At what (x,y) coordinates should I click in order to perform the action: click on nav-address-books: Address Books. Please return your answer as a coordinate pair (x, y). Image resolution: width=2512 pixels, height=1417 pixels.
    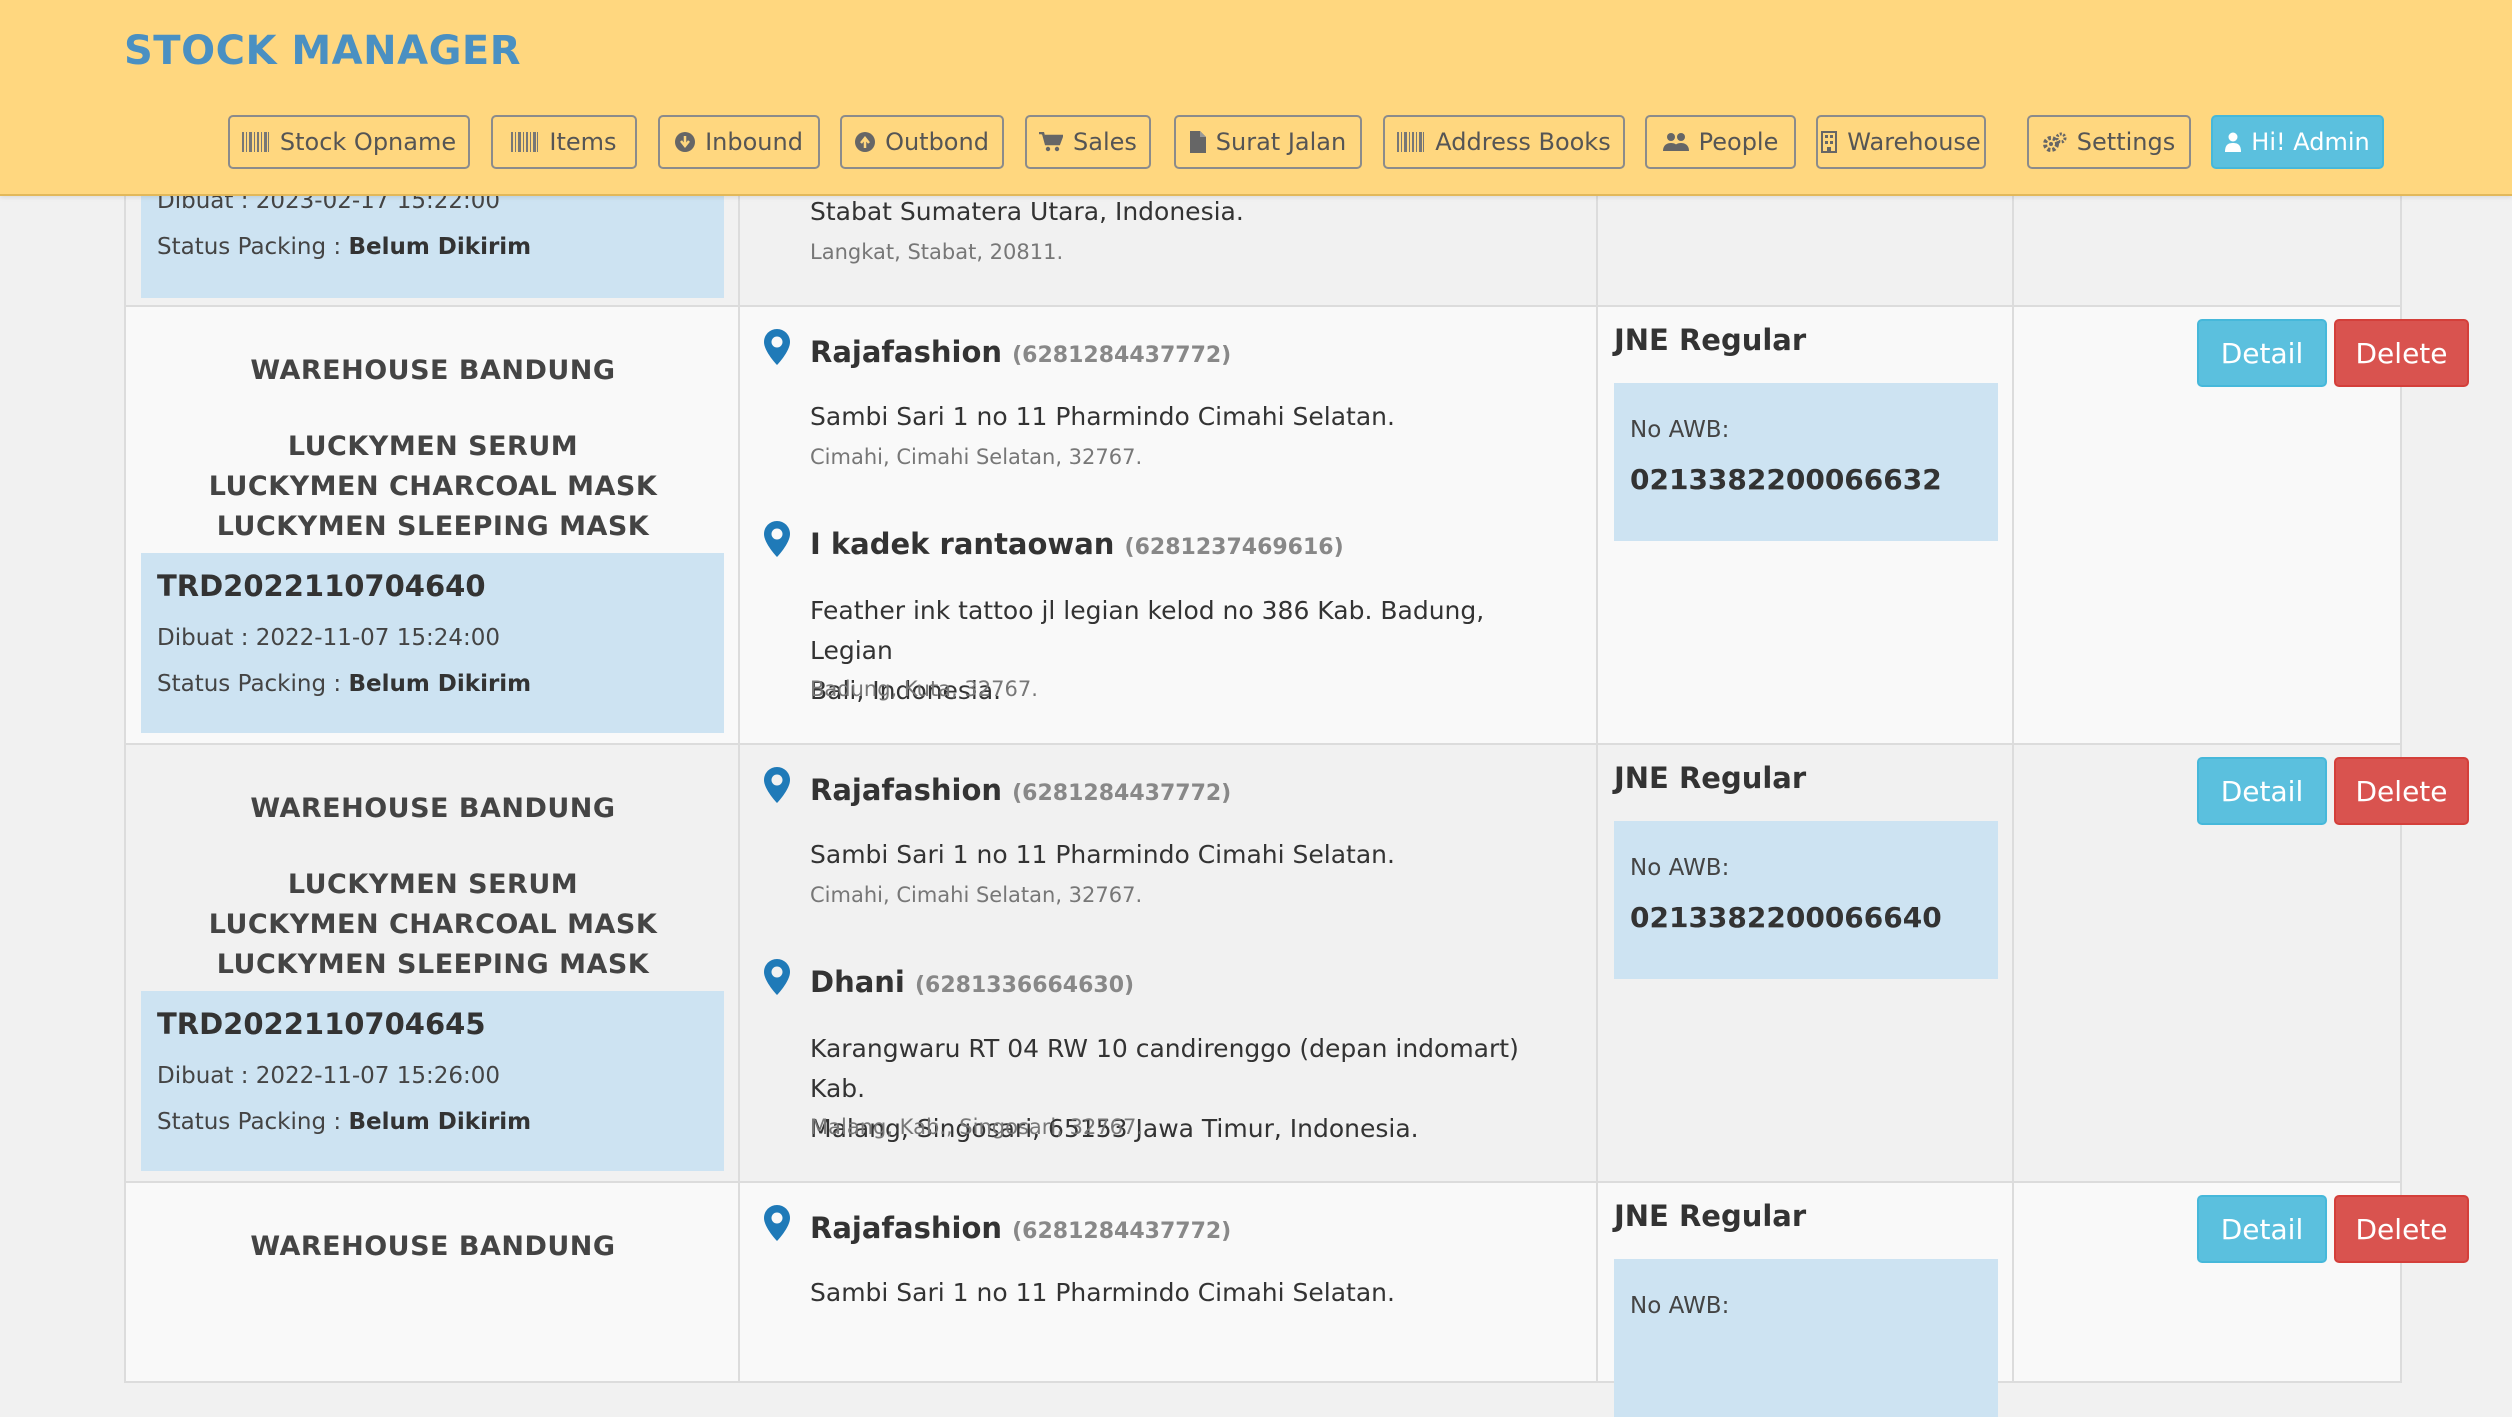
    Looking at the image, I should click on (1504, 142).